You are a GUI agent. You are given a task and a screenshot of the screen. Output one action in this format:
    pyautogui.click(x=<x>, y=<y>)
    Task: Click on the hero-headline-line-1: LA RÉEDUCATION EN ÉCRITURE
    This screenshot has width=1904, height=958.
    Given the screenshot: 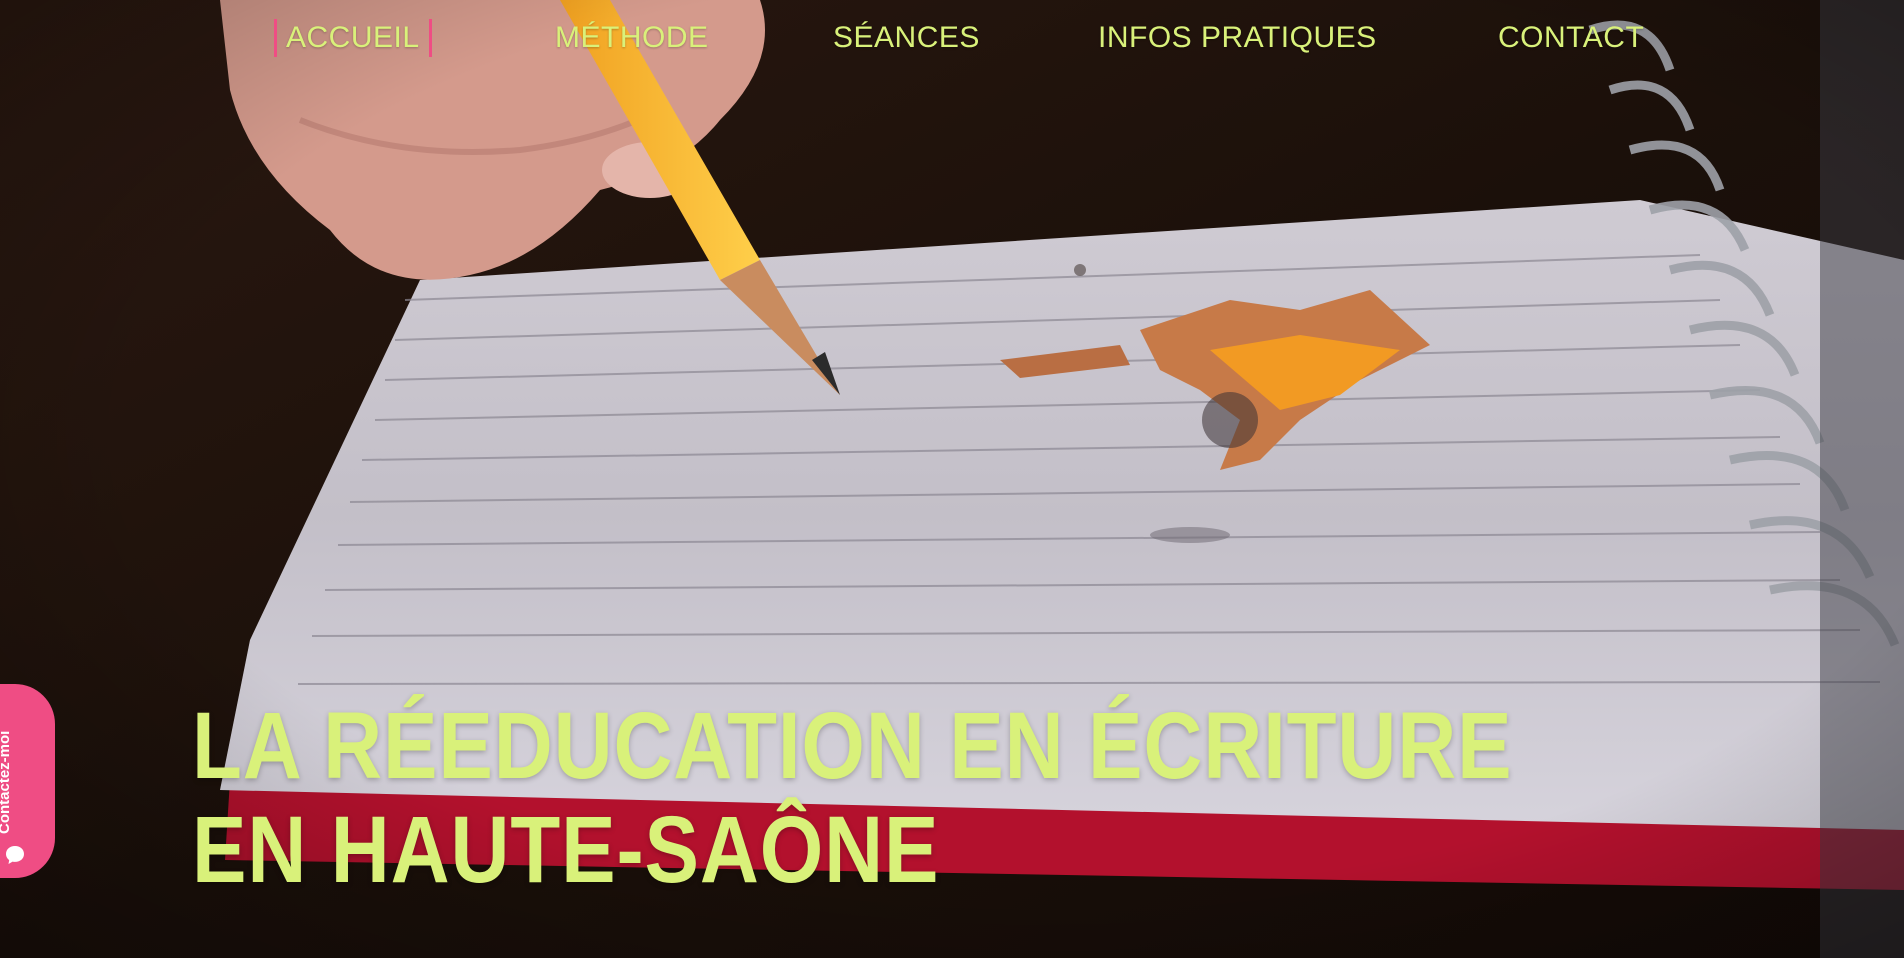 What is the action you would take?
    pyautogui.click(x=852, y=746)
    